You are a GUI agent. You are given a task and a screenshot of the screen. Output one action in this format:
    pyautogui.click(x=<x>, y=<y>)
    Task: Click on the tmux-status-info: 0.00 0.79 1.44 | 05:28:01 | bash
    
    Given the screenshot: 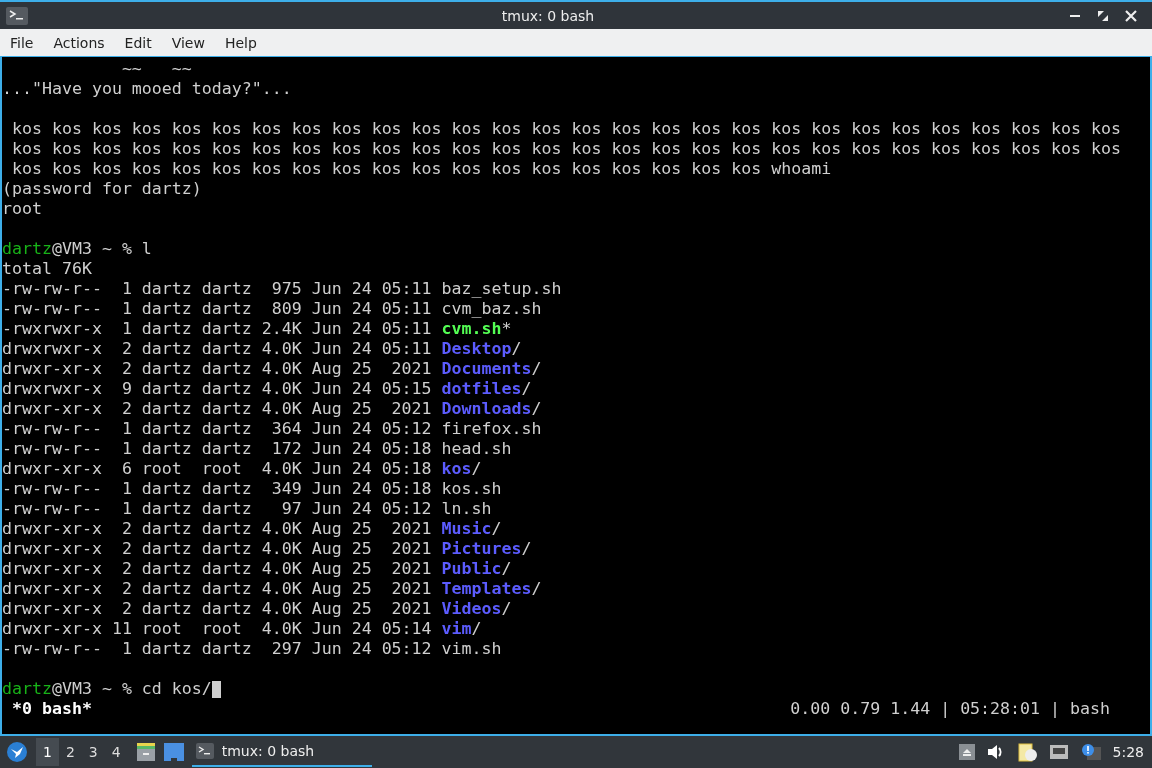 What is the action you would take?
    pyautogui.click(x=950, y=709)
    